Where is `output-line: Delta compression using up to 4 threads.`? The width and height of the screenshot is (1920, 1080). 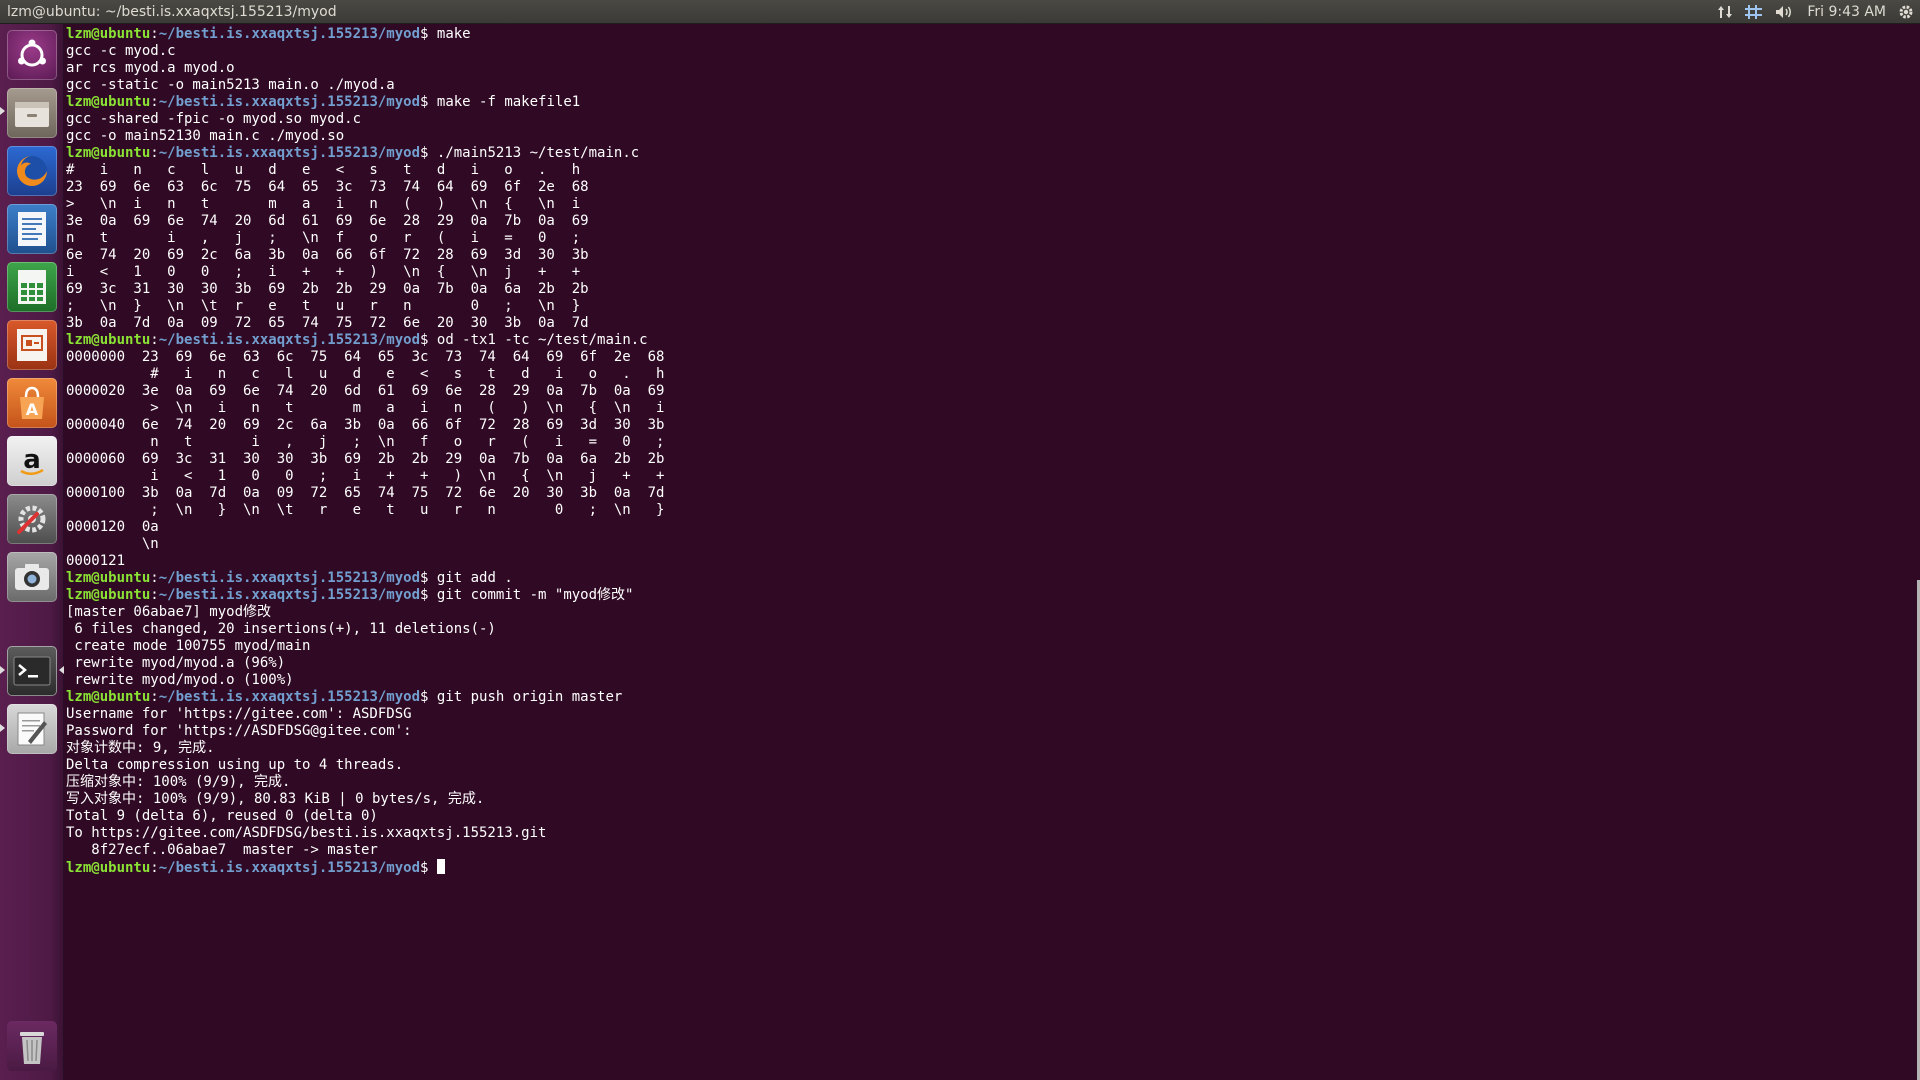
output-line: Delta compression using up to 4 threads. is located at coordinates (235, 765).